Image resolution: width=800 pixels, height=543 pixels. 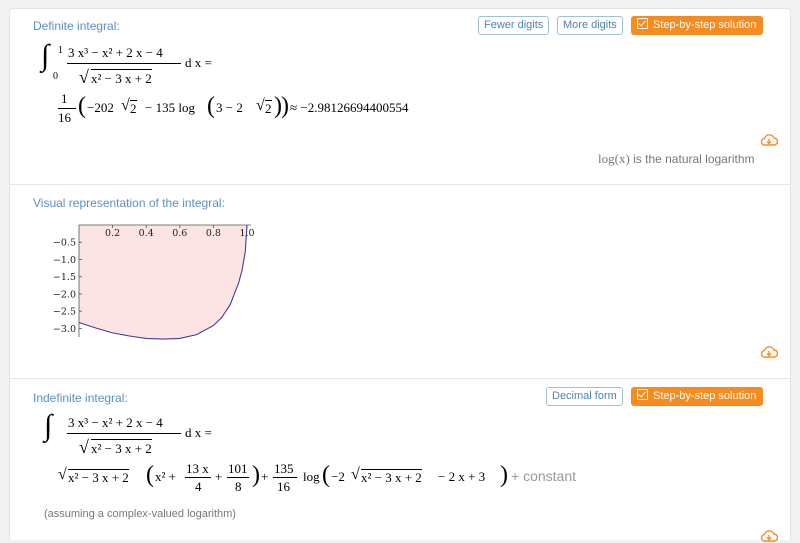 I want to click on y-tick-label: −2.0, so click(x=64, y=294).